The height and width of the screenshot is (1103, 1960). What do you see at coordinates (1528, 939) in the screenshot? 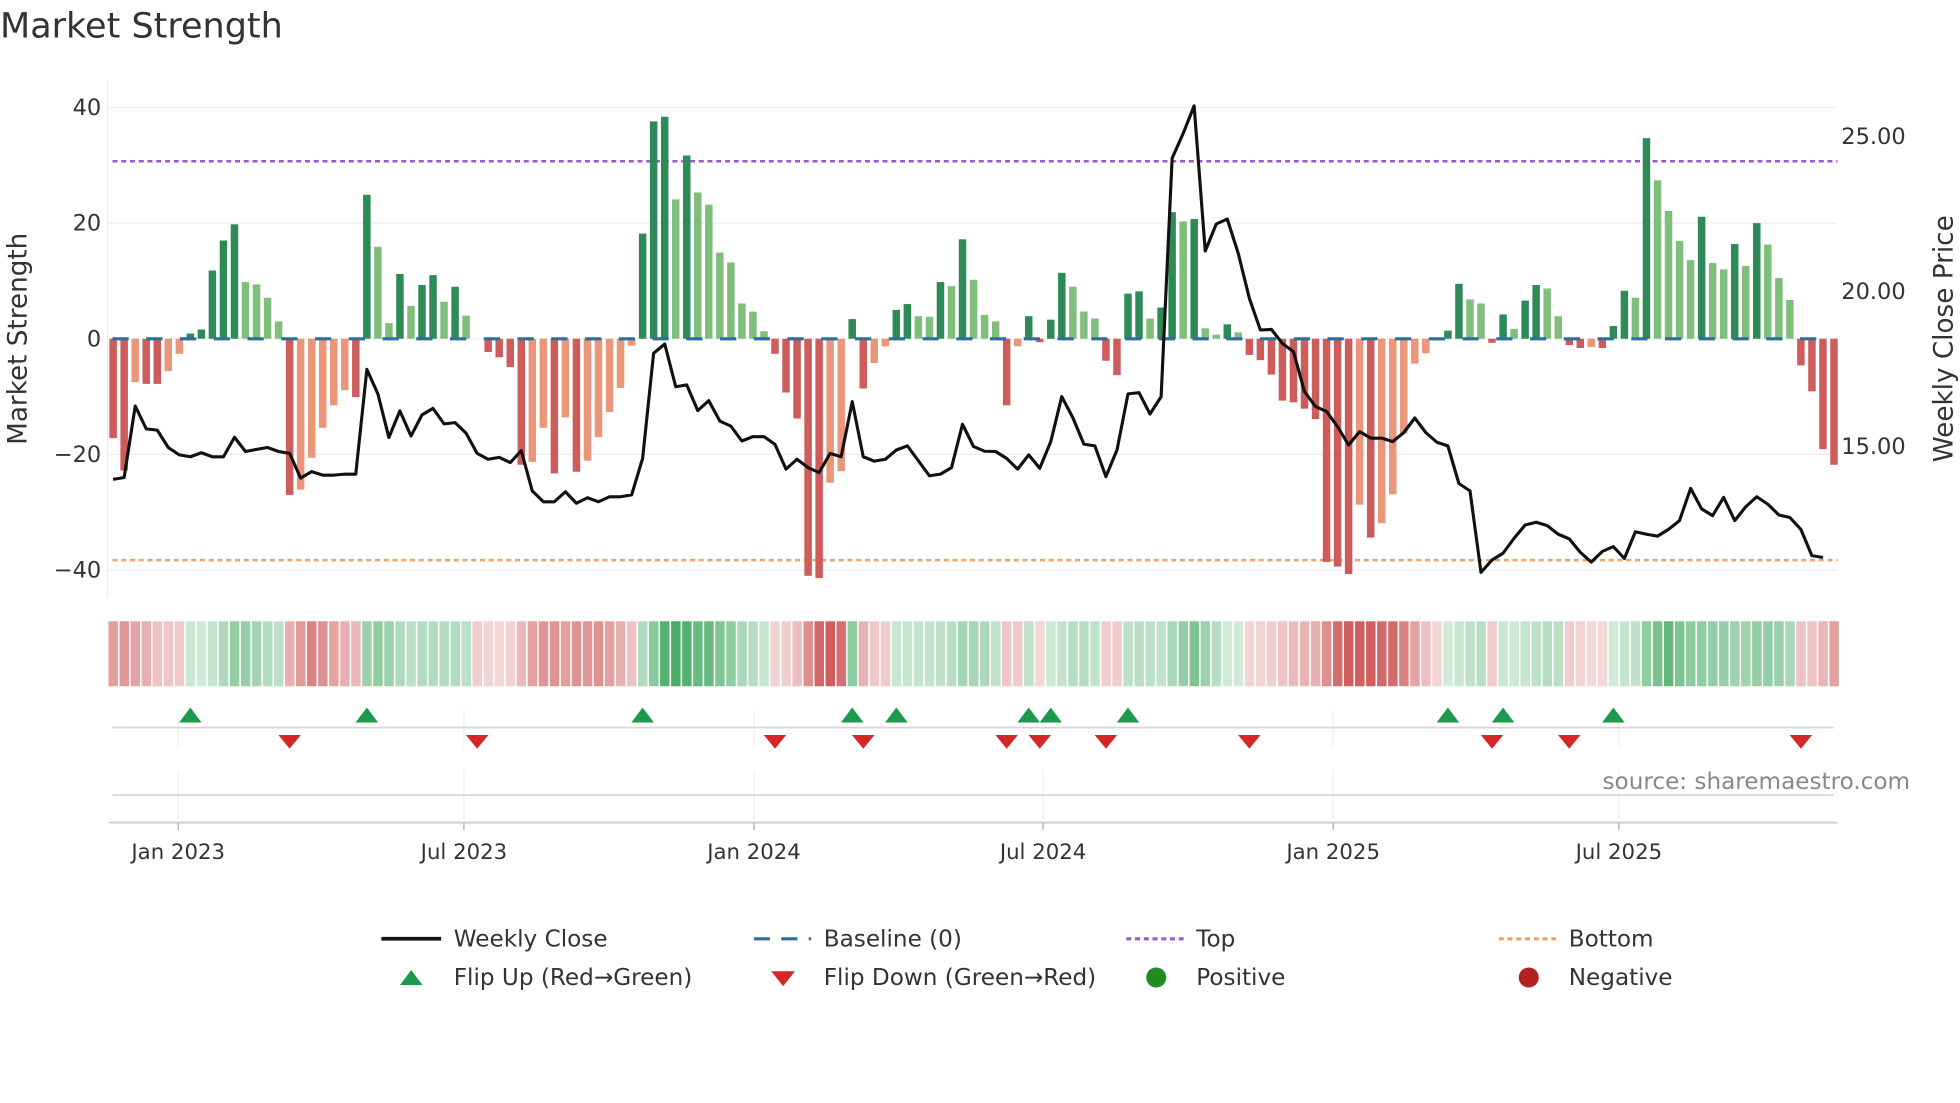
I see `dotted-line-swatch-icon` at bounding box center [1528, 939].